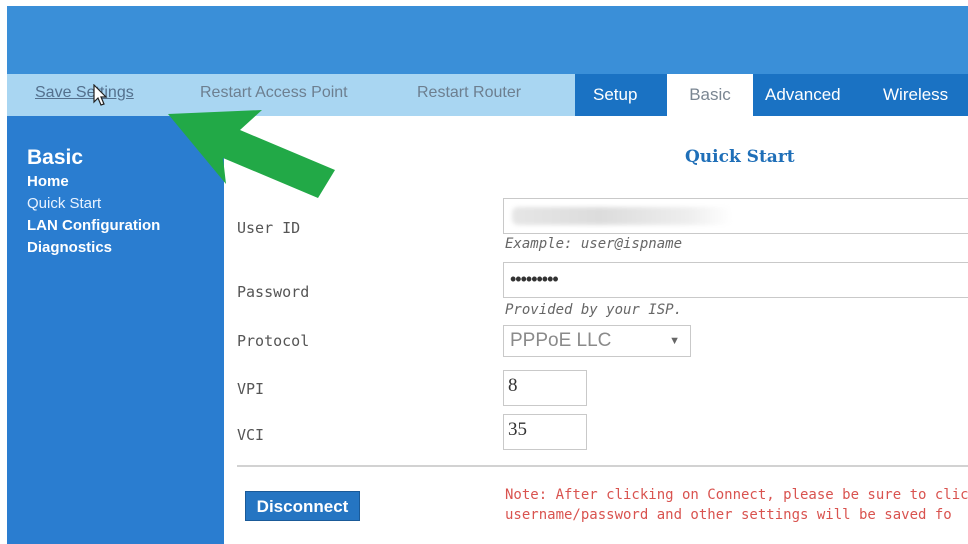 This screenshot has height=544, width=968. What do you see at coordinates (93, 225) in the screenshot?
I see `sidebar-item-lan-configuration: LAN Configuration` at bounding box center [93, 225].